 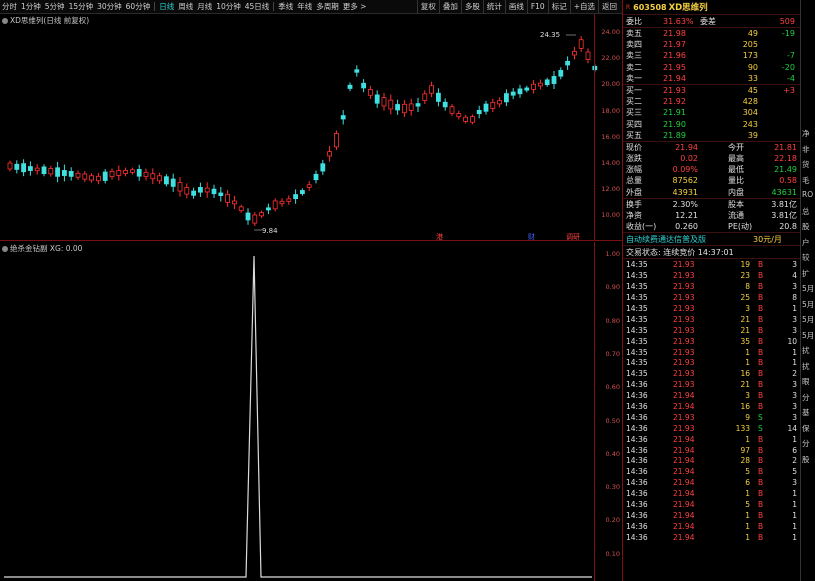 I want to click on axis-tick-label: 24.00, so click(x=610, y=32).